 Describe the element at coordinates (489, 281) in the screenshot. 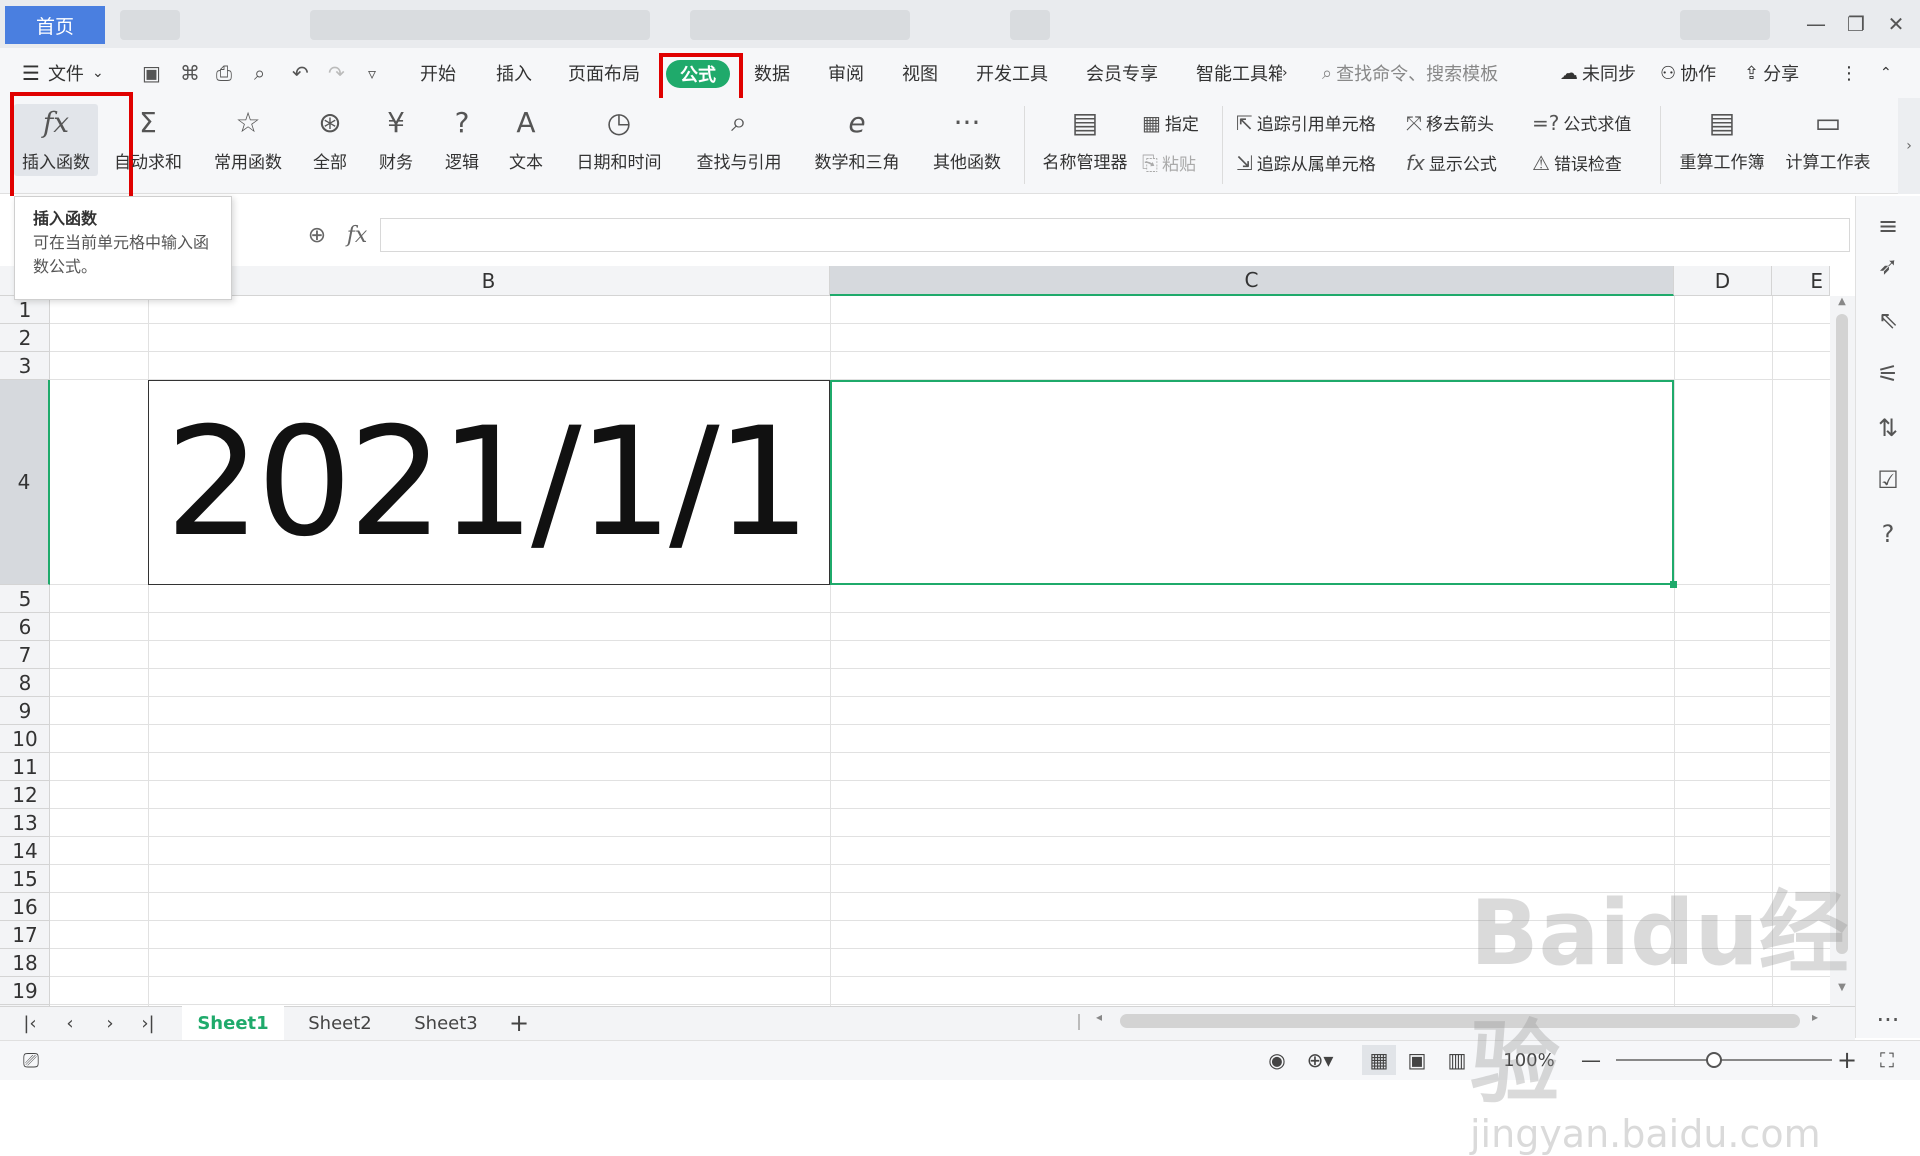

I see `column-header-b: B` at that location.